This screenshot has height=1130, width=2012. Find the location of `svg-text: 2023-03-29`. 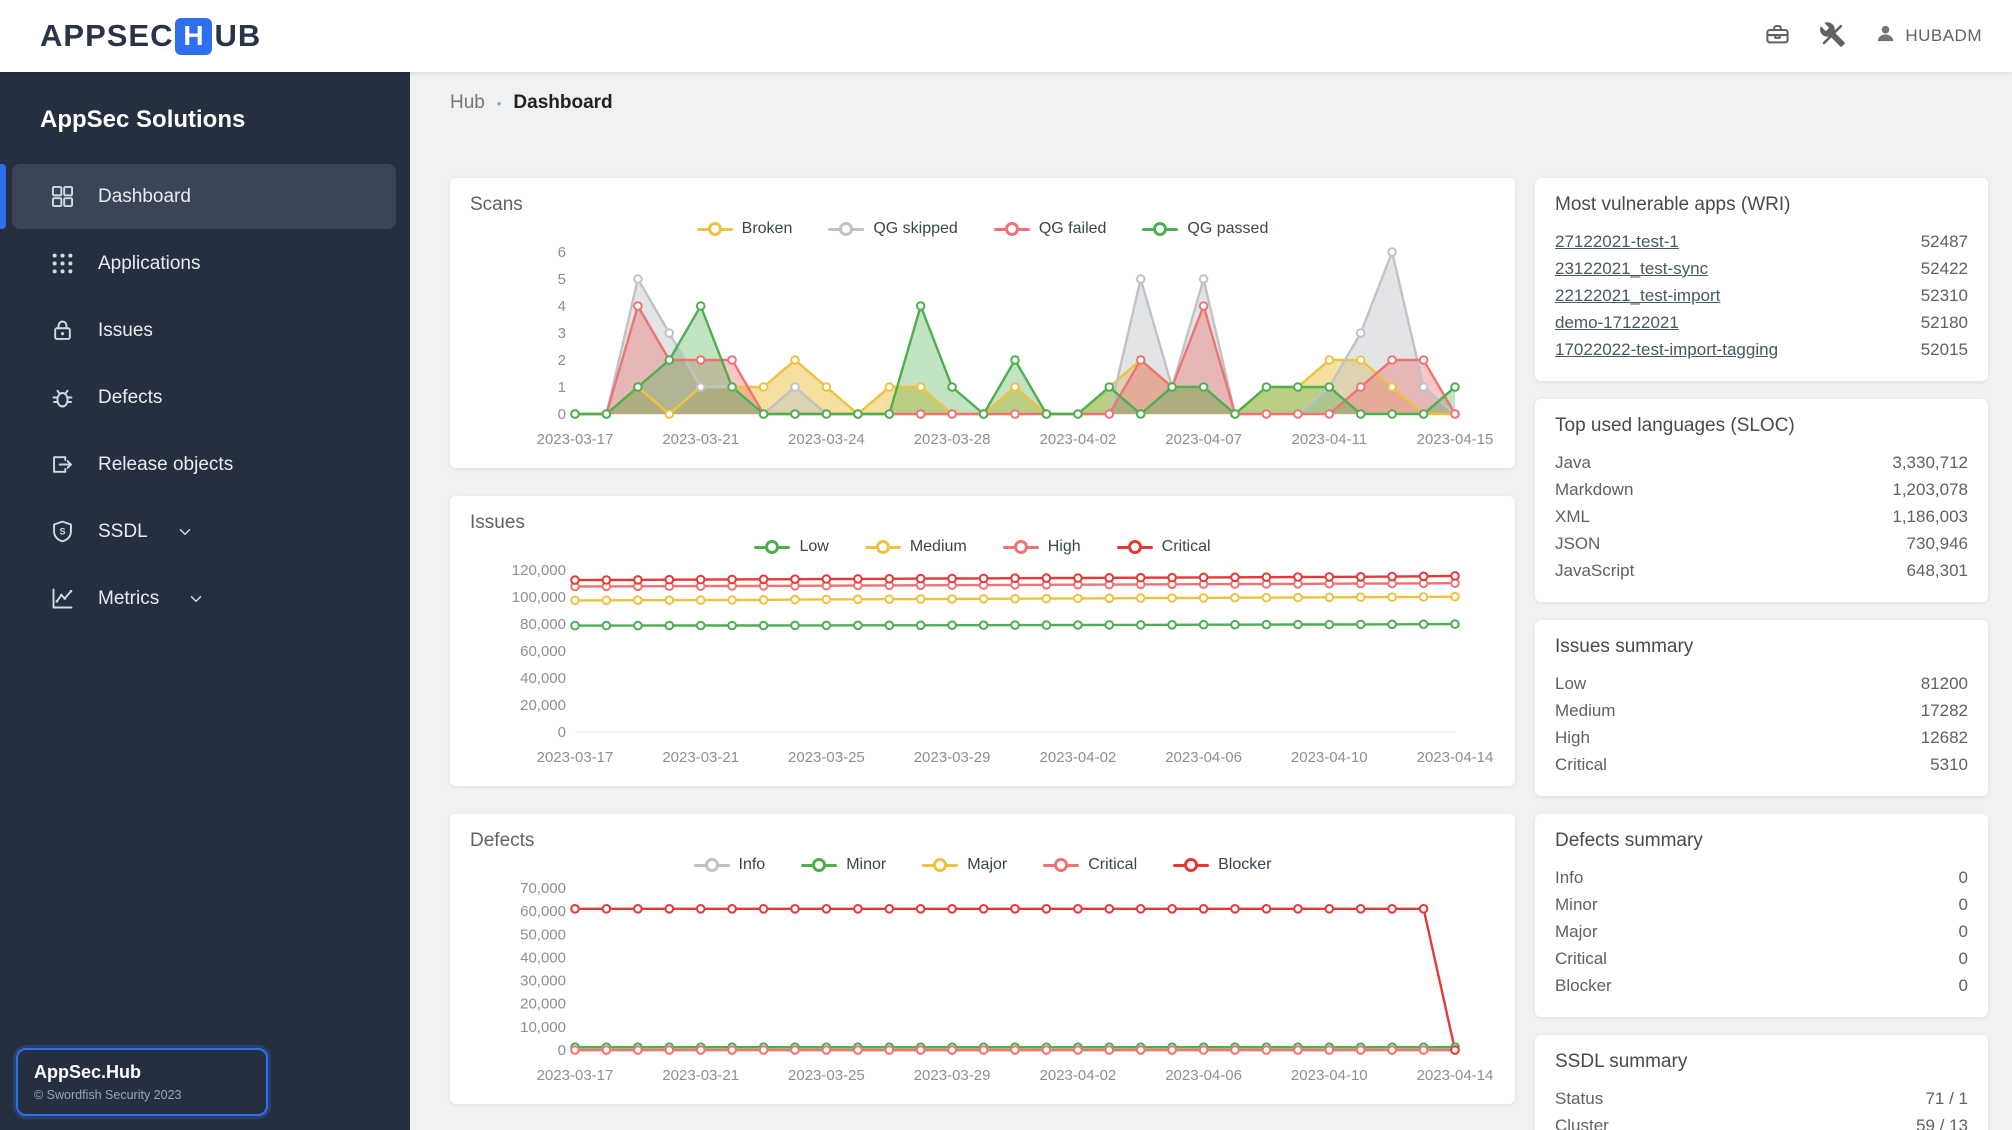

svg-text: 2023-03-29 is located at coordinates (952, 1075).